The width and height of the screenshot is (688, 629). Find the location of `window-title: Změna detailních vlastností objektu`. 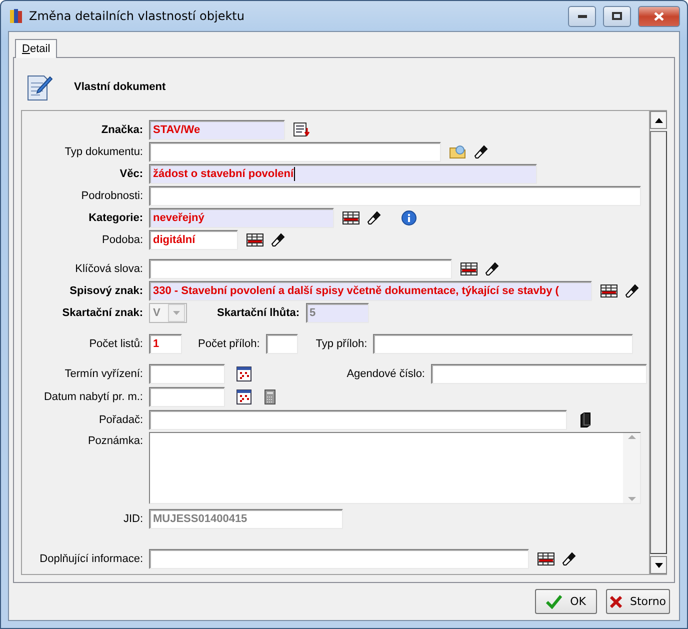

window-title: Změna detailních vlastností objektu is located at coordinates (137, 16).